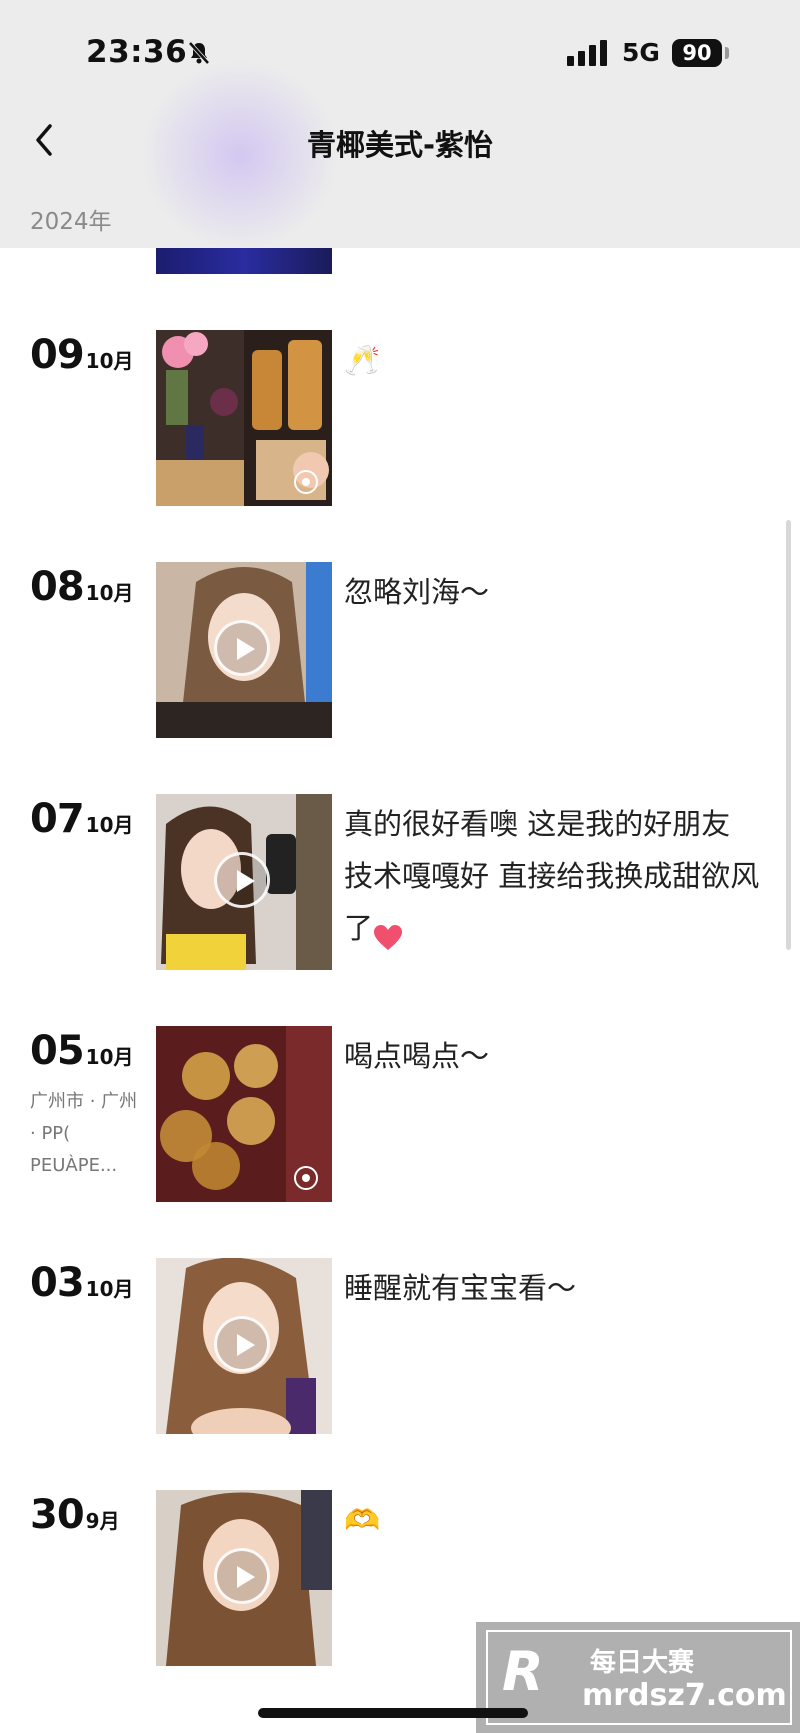  Describe the element at coordinates (362, 360) in the screenshot. I see `post-caption: 🥂` at that location.